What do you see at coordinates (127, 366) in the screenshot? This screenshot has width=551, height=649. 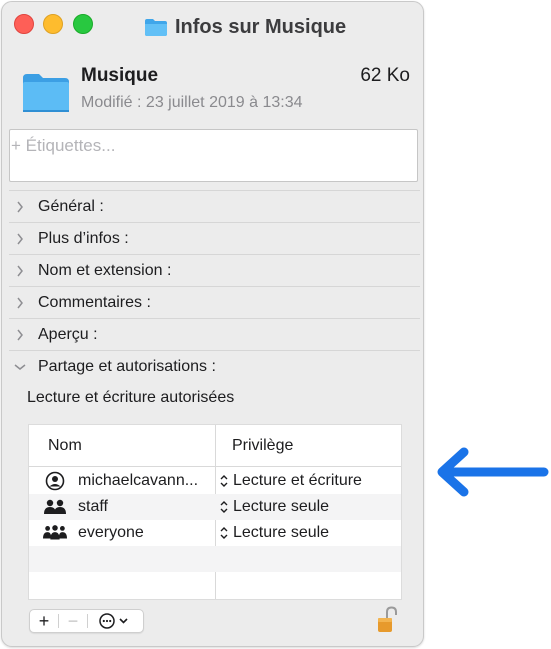 I see `section-label: Partage et autorisations :` at bounding box center [127, 366].